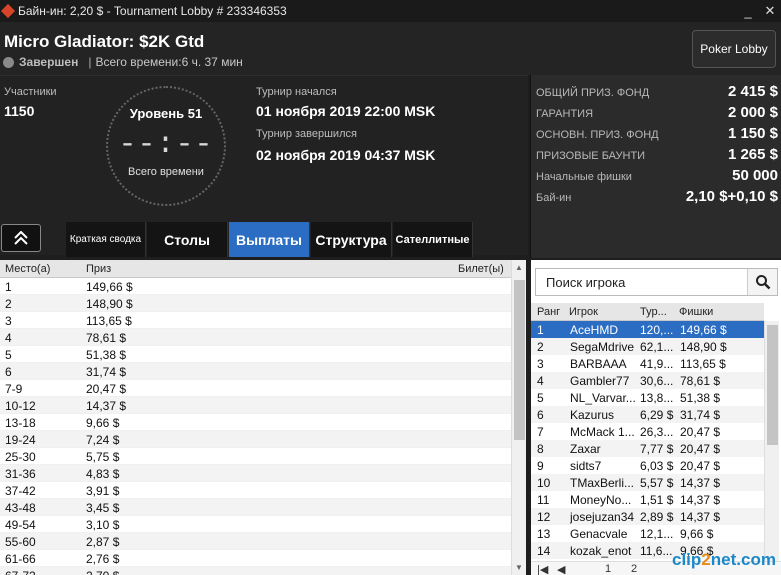 The image size is (781, 575). What do you see at coordinates (106, 406) in the screenshot?
I see `payout-prize: 14,37 $` at bounding box center [106, 406].